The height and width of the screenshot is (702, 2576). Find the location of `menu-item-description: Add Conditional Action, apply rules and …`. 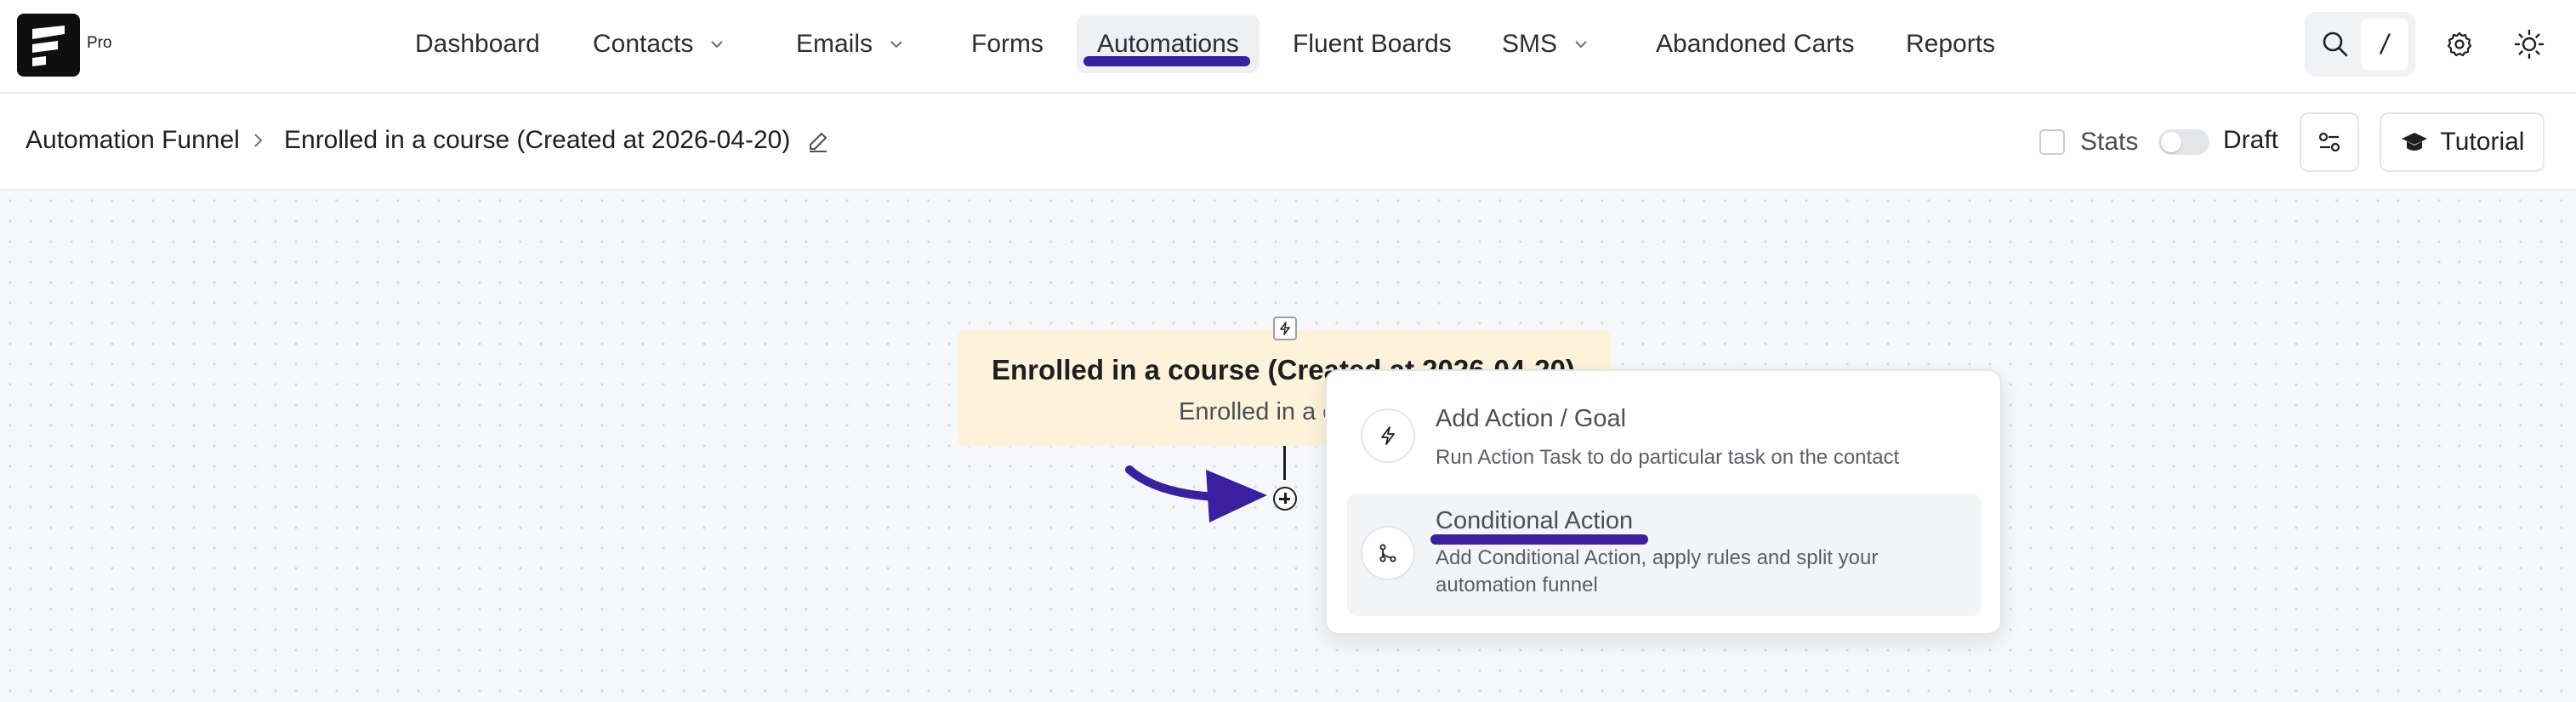

menu-item-description: Add Conditional Action, apply rules and … is located at coordinates (1657, 571).